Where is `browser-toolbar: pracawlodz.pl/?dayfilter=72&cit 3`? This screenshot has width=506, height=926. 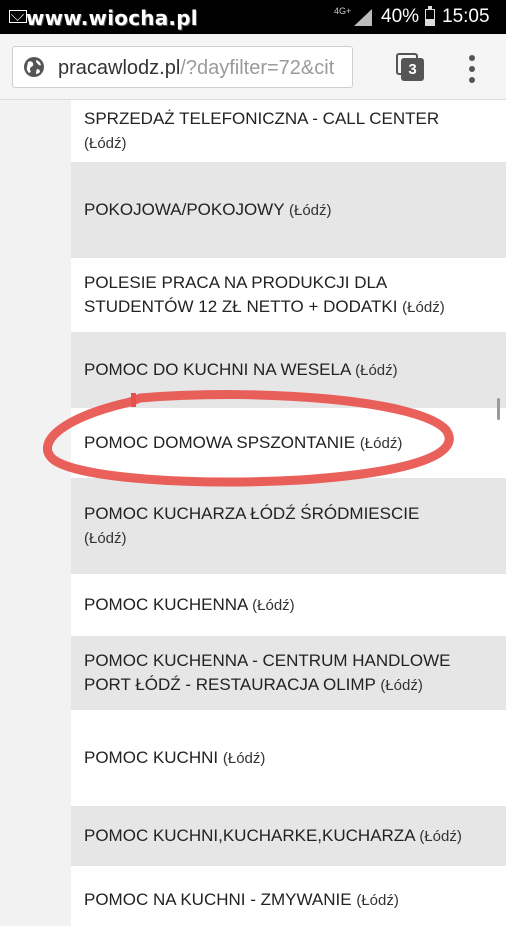 browser-toolbar: pracawlodz.pl/?dayfilter=72&cit 3 is located at coordinates (253, 67).